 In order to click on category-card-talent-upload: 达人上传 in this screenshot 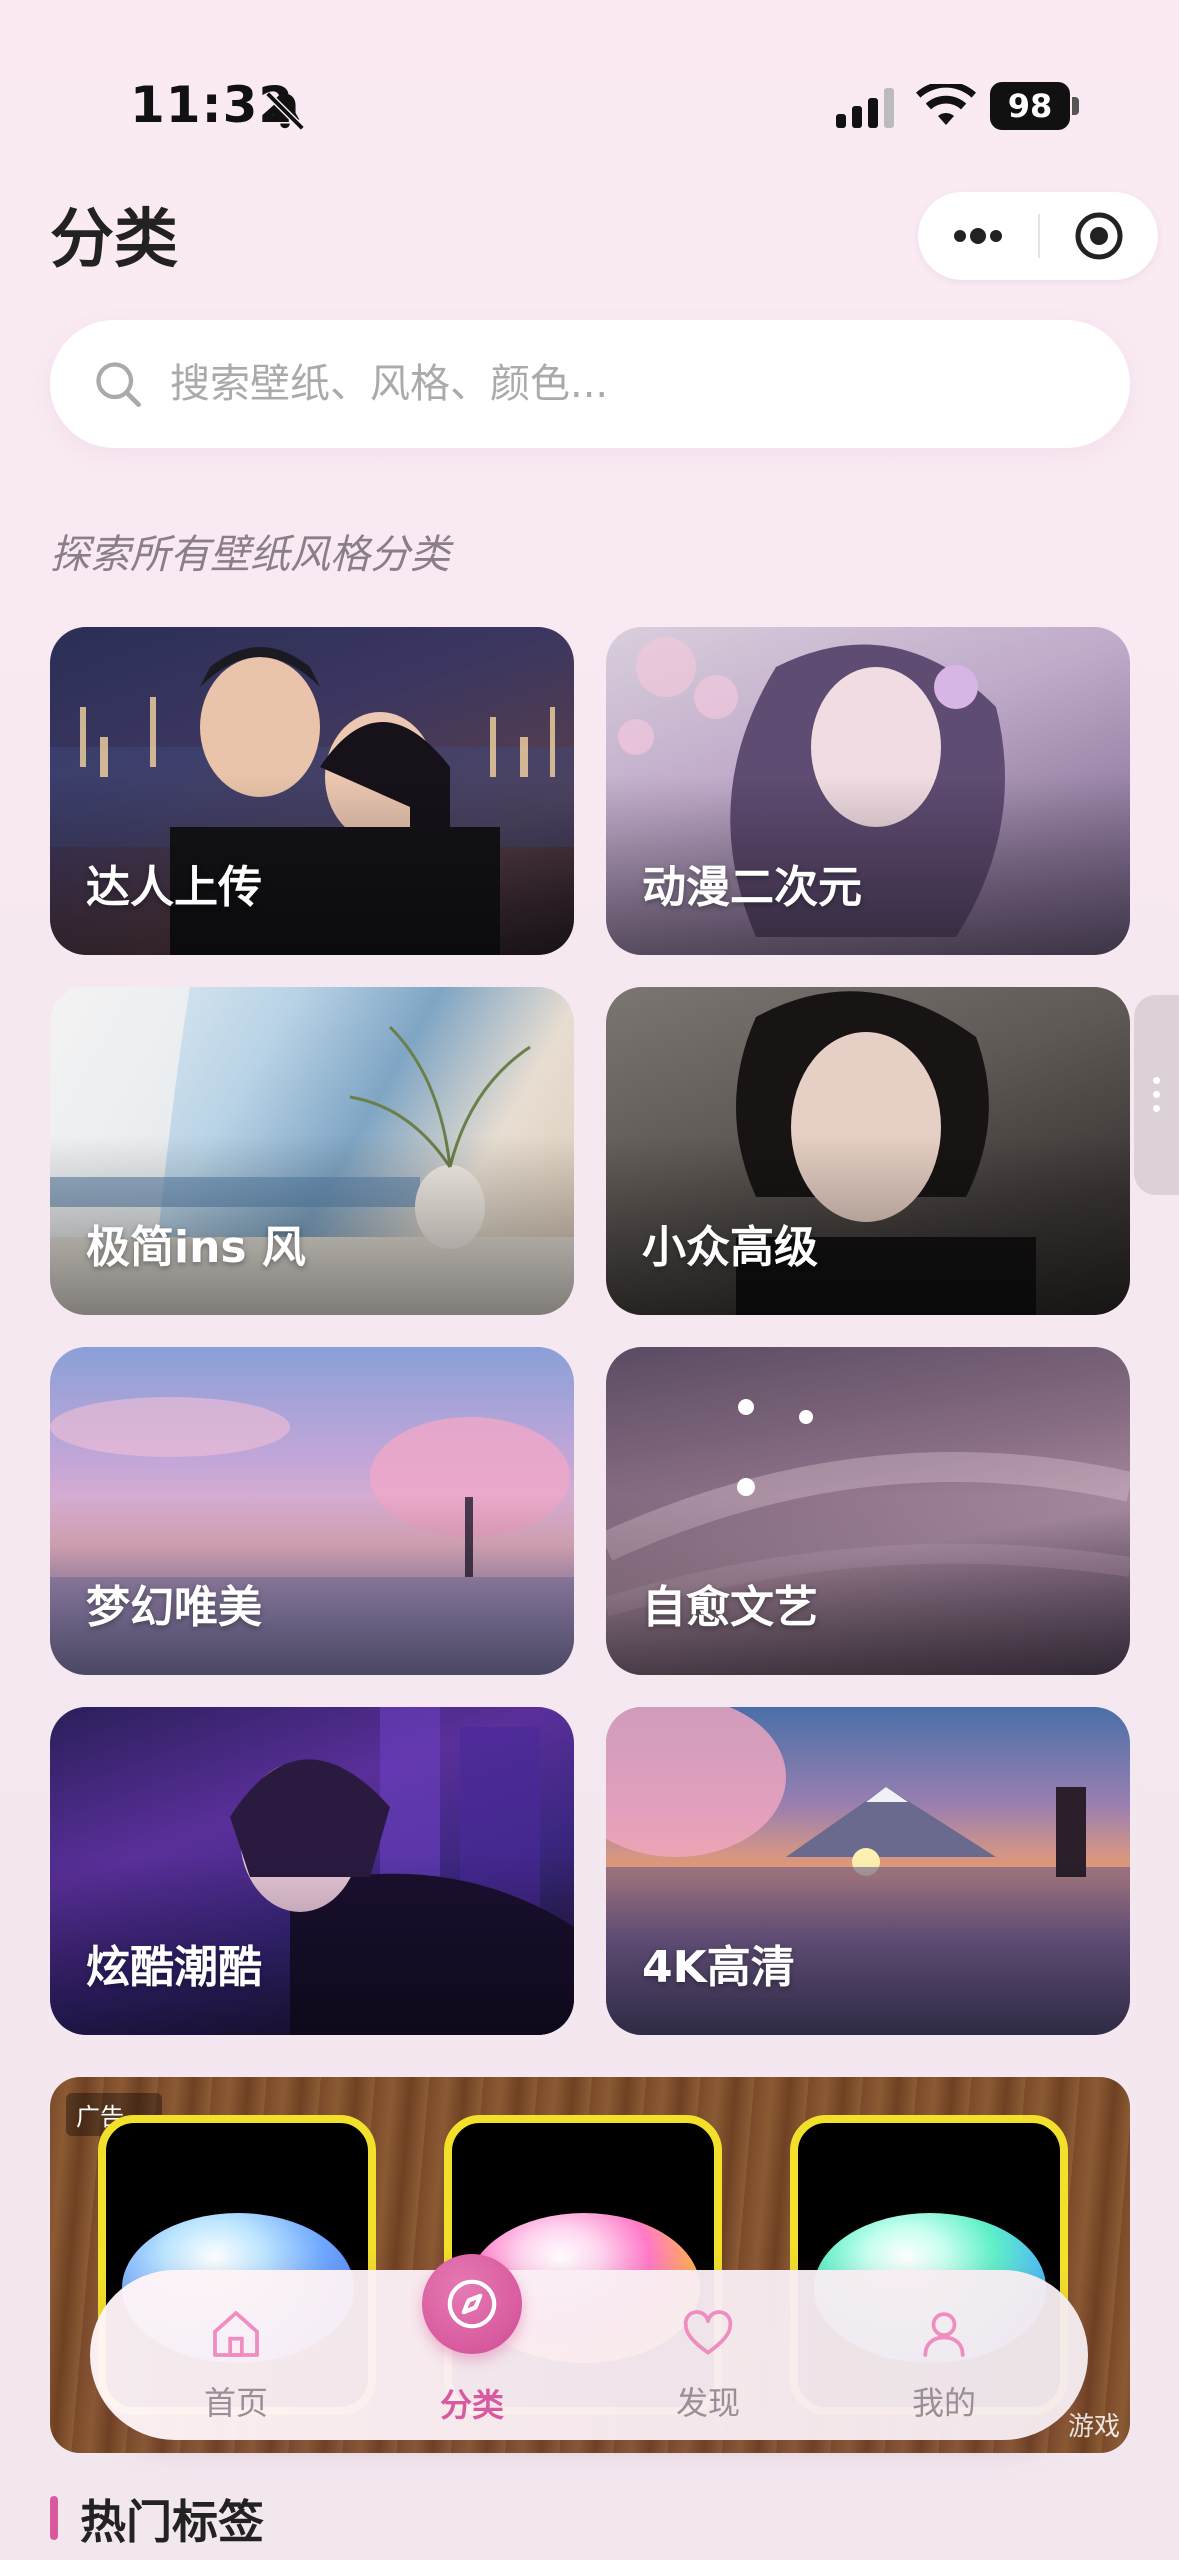, I will do `click(312, 791)`.